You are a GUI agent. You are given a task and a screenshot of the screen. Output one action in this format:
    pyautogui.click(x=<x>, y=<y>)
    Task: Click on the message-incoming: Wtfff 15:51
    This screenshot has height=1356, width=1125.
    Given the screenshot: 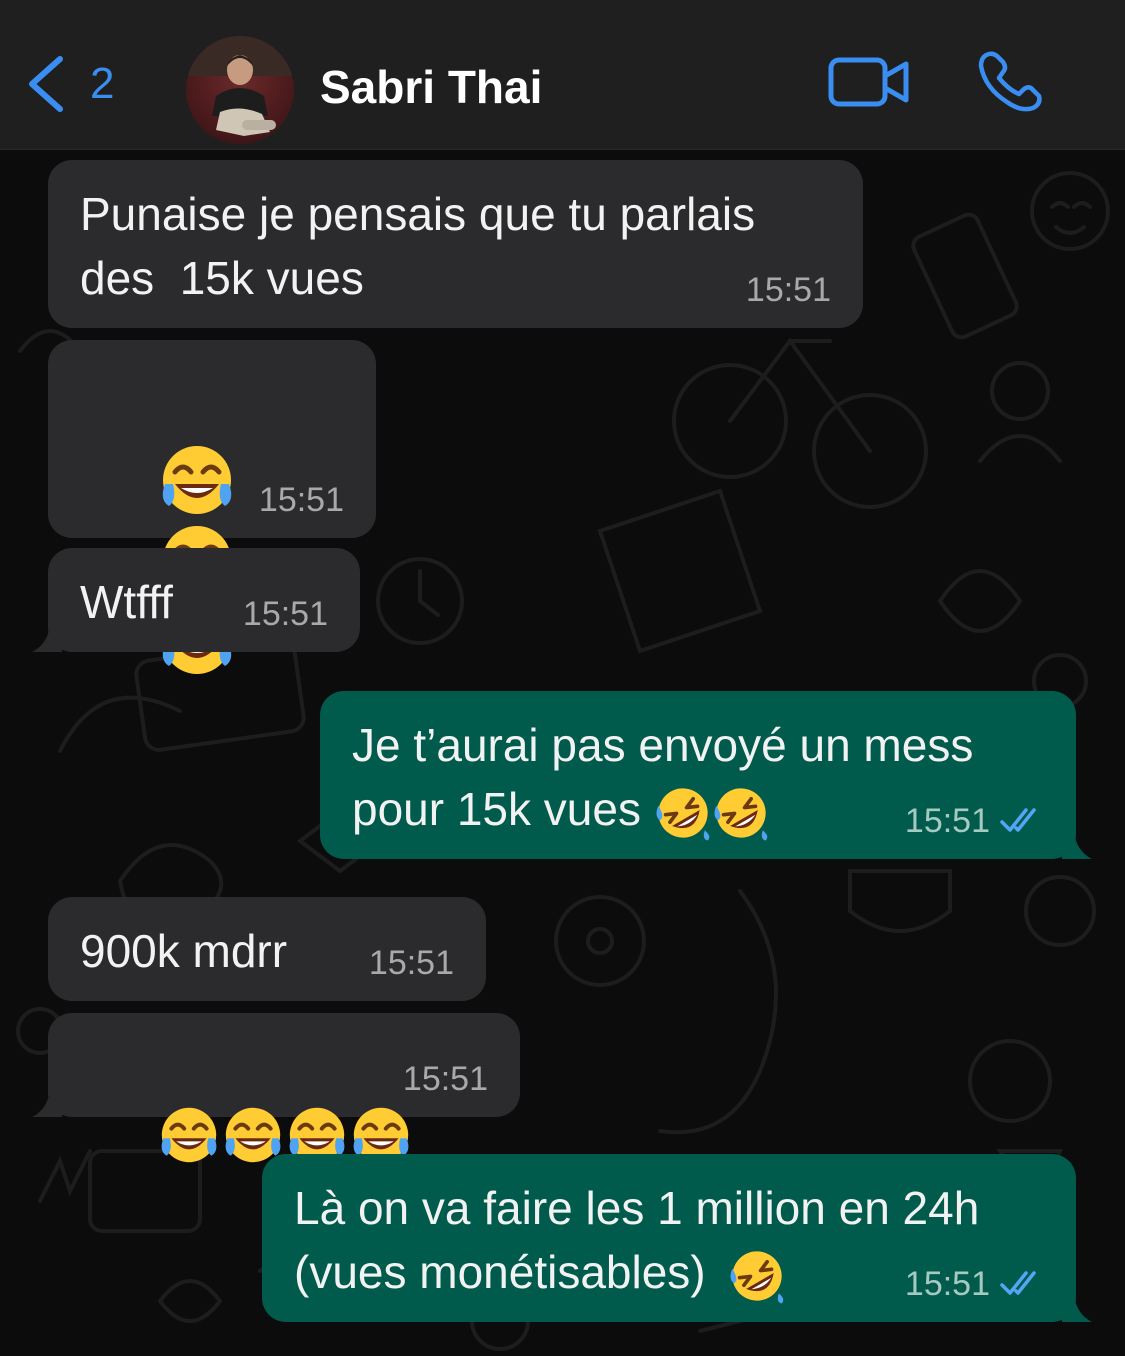 What is the action you would take?
    pyautogui.click(x=196, y=600)
    